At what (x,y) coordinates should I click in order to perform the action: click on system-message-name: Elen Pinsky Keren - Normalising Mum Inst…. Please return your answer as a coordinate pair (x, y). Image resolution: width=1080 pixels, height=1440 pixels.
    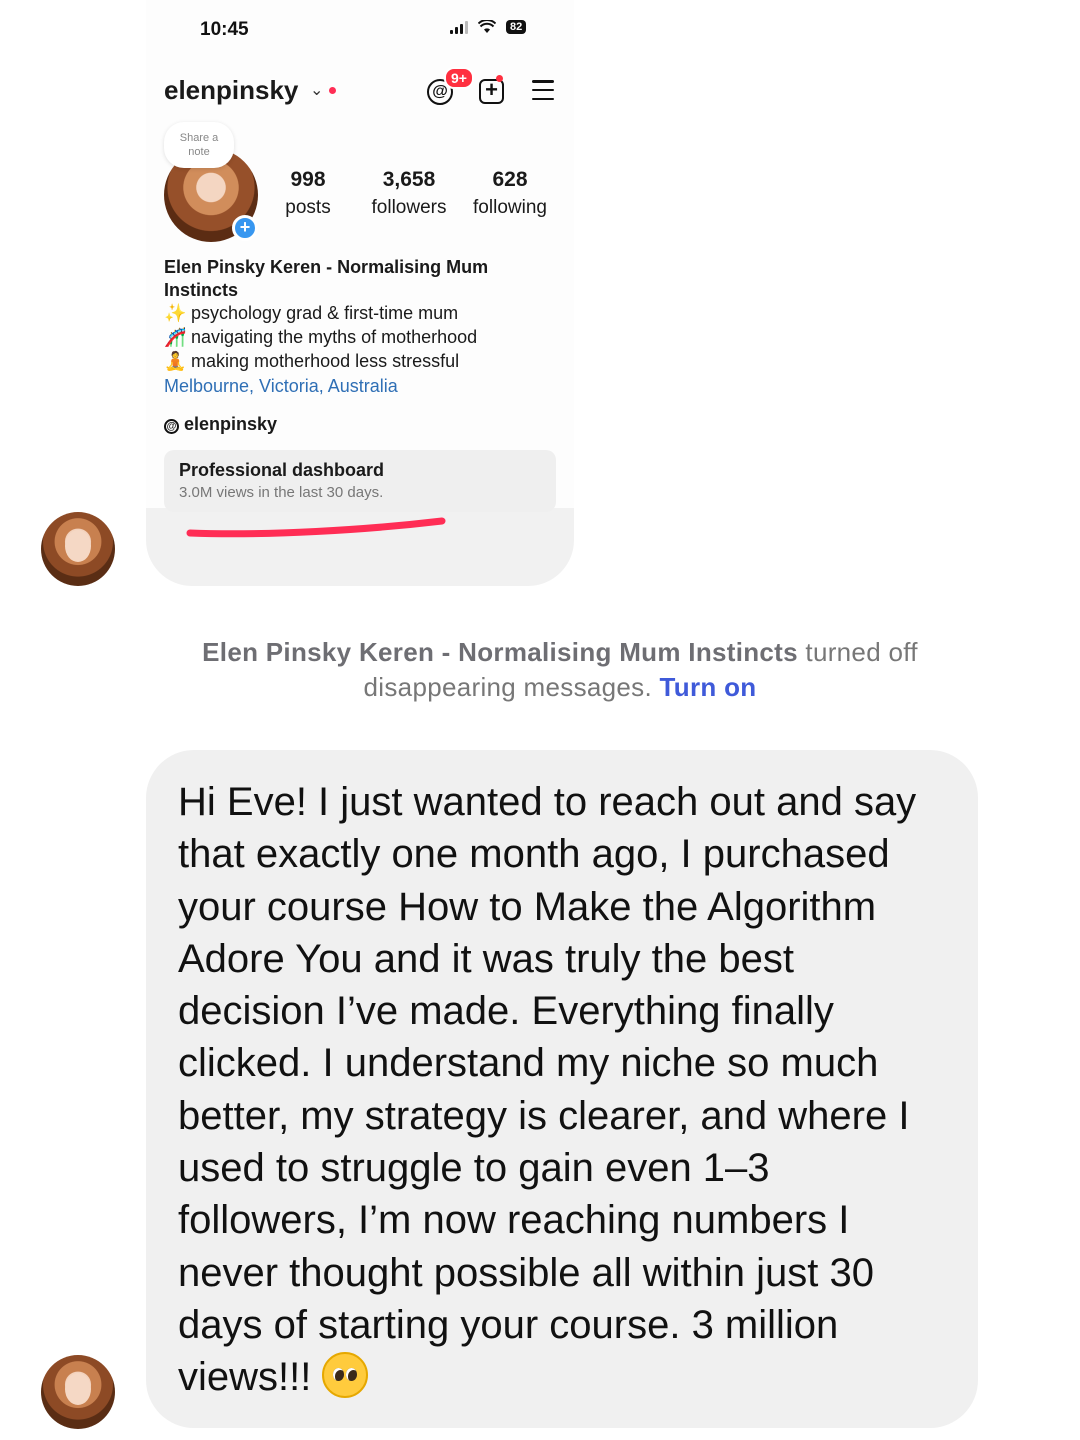
    Looking at the image, I should click on (500, 652).